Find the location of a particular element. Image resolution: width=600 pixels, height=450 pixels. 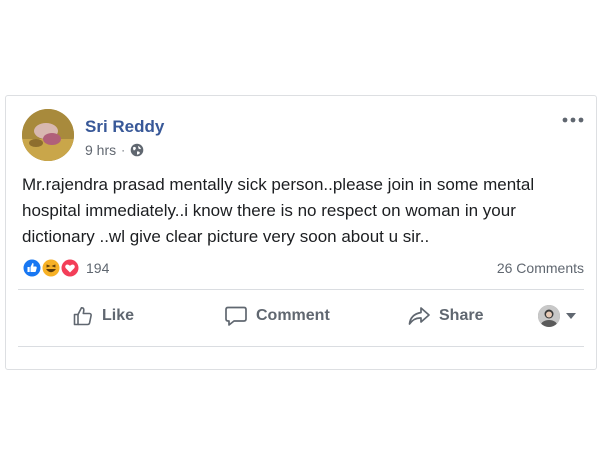

reaction-icons is located at coordinates (52, 268).